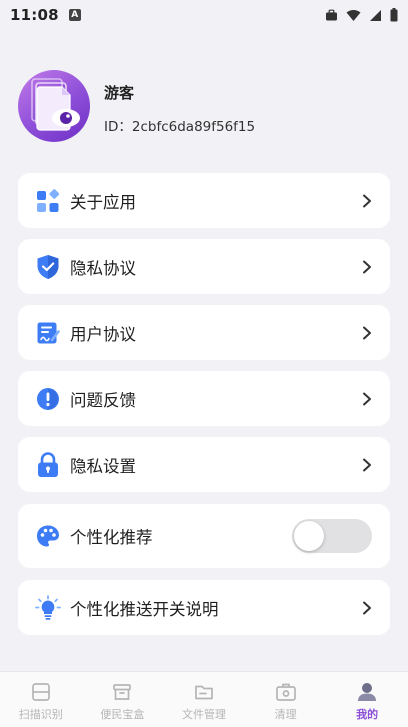 This screenshot has height=727, width=408. What do you see at coordinates (331, 14) in the screenshot?
I see `briefcase-icon` at bounding box center [331, 14].